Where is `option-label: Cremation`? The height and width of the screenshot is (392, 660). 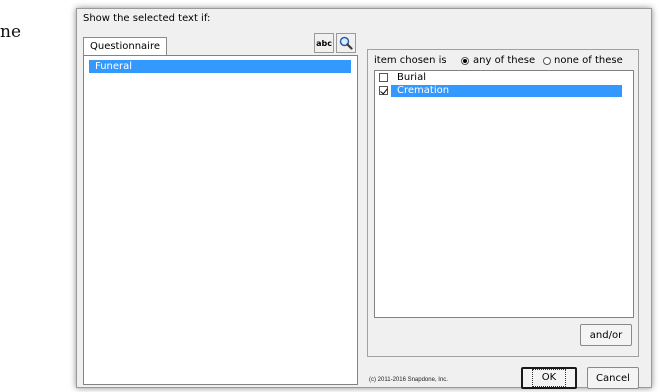
option-label: Cremation is located at coordinates (506, 91).